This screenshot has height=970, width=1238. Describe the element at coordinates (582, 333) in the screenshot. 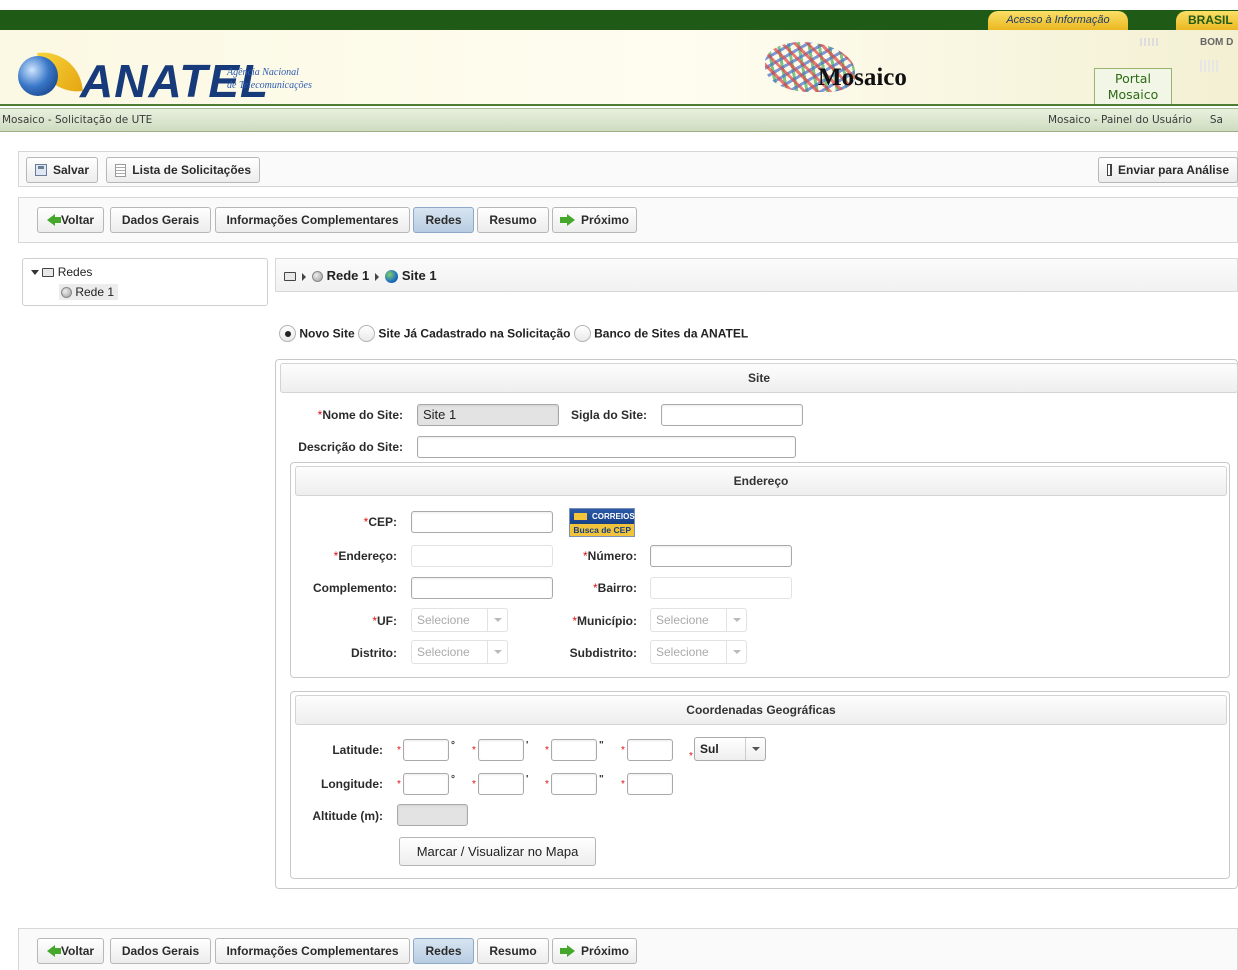

I see `radio-banco-de-sites` at that location.